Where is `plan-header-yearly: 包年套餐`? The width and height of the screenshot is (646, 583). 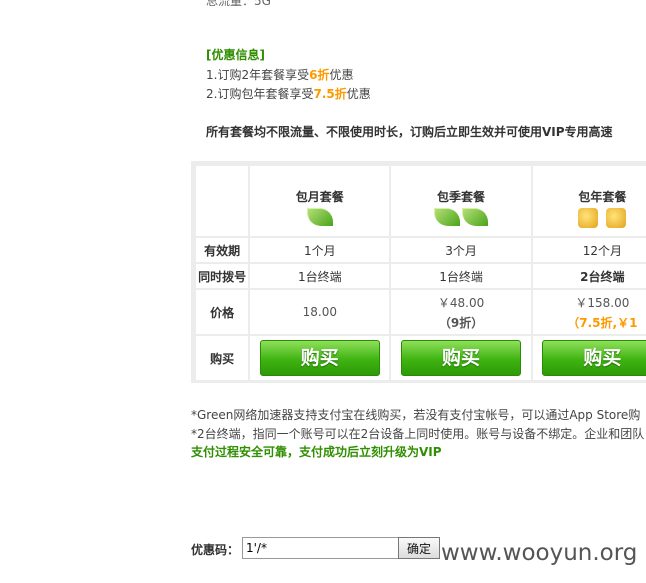 plan-header-yearly: 包年套餐 is located at coordinates (589, 201).